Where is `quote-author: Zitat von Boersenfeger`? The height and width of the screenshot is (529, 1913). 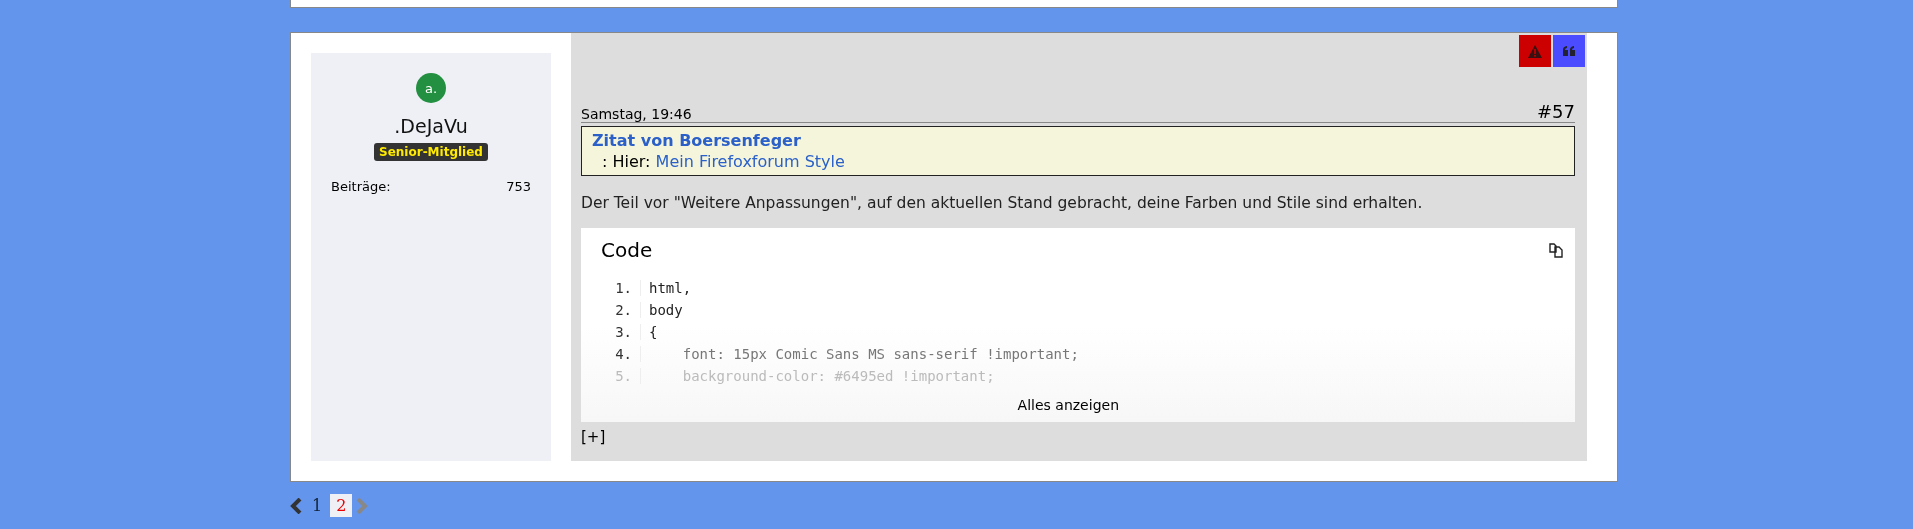
quote-author: Zitat von Boersenfeger is located at coordinates (1078, 140).